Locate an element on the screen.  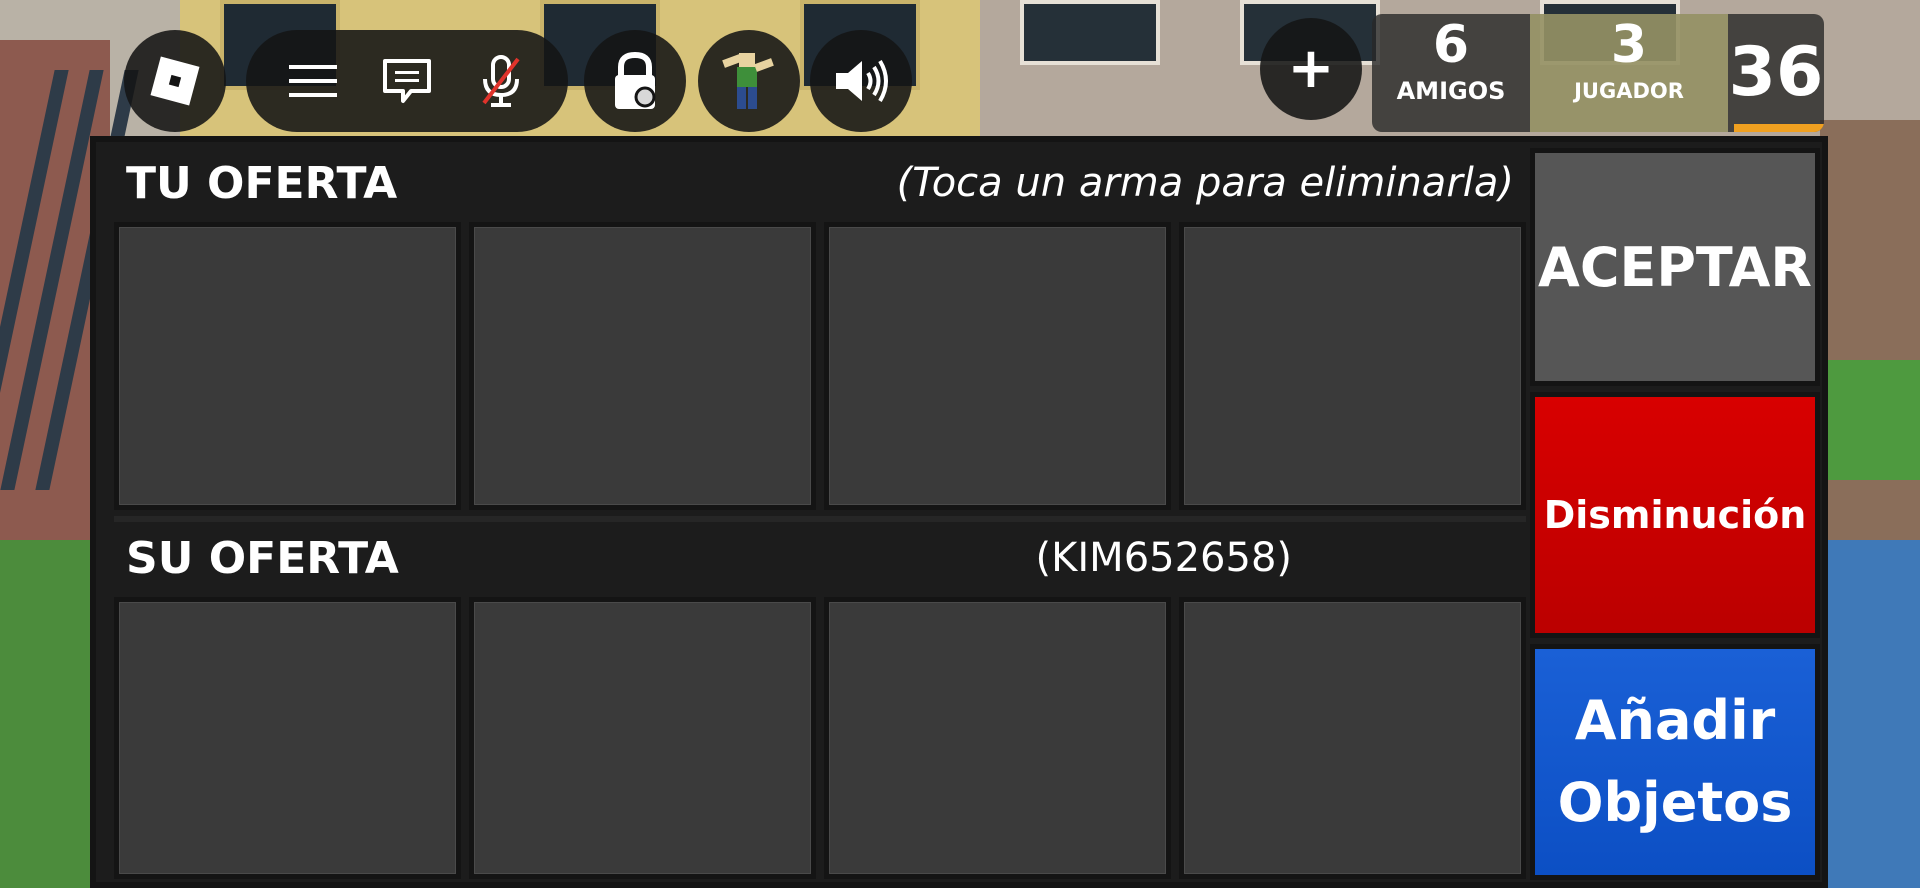
add-items-button: Añadir Objetos is located at coordinates (1675, 762).